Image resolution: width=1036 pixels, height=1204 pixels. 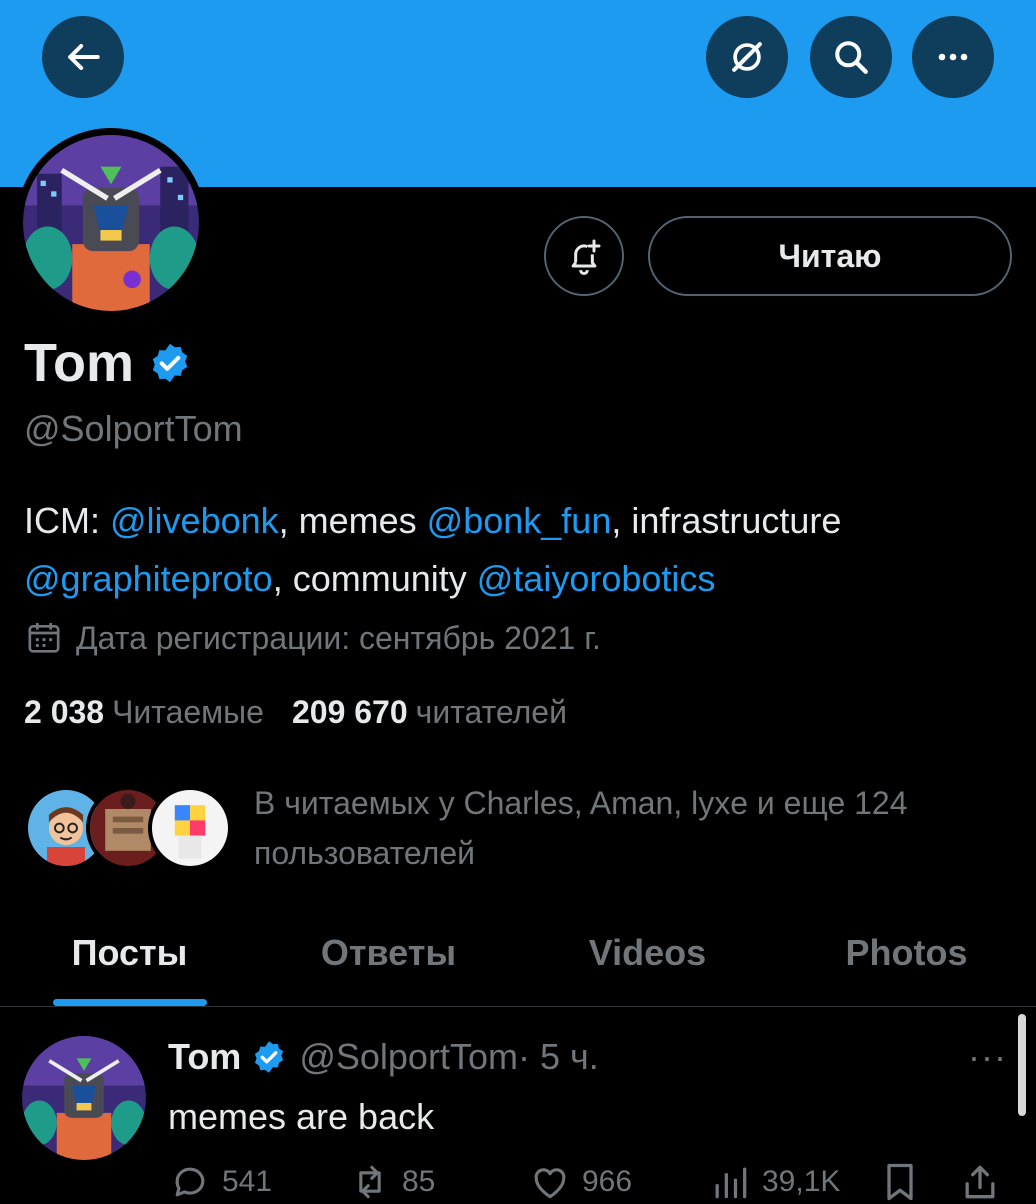 I want to click on notifications-bell-button, so click(x=584, y=256).